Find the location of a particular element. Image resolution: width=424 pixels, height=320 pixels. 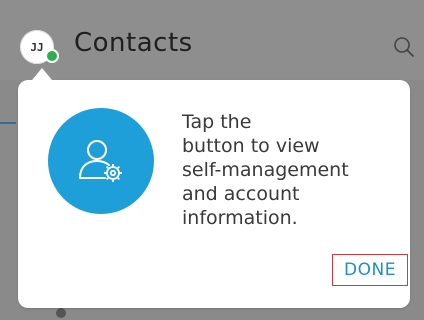

search-icon is located at coordinates (404, 47).